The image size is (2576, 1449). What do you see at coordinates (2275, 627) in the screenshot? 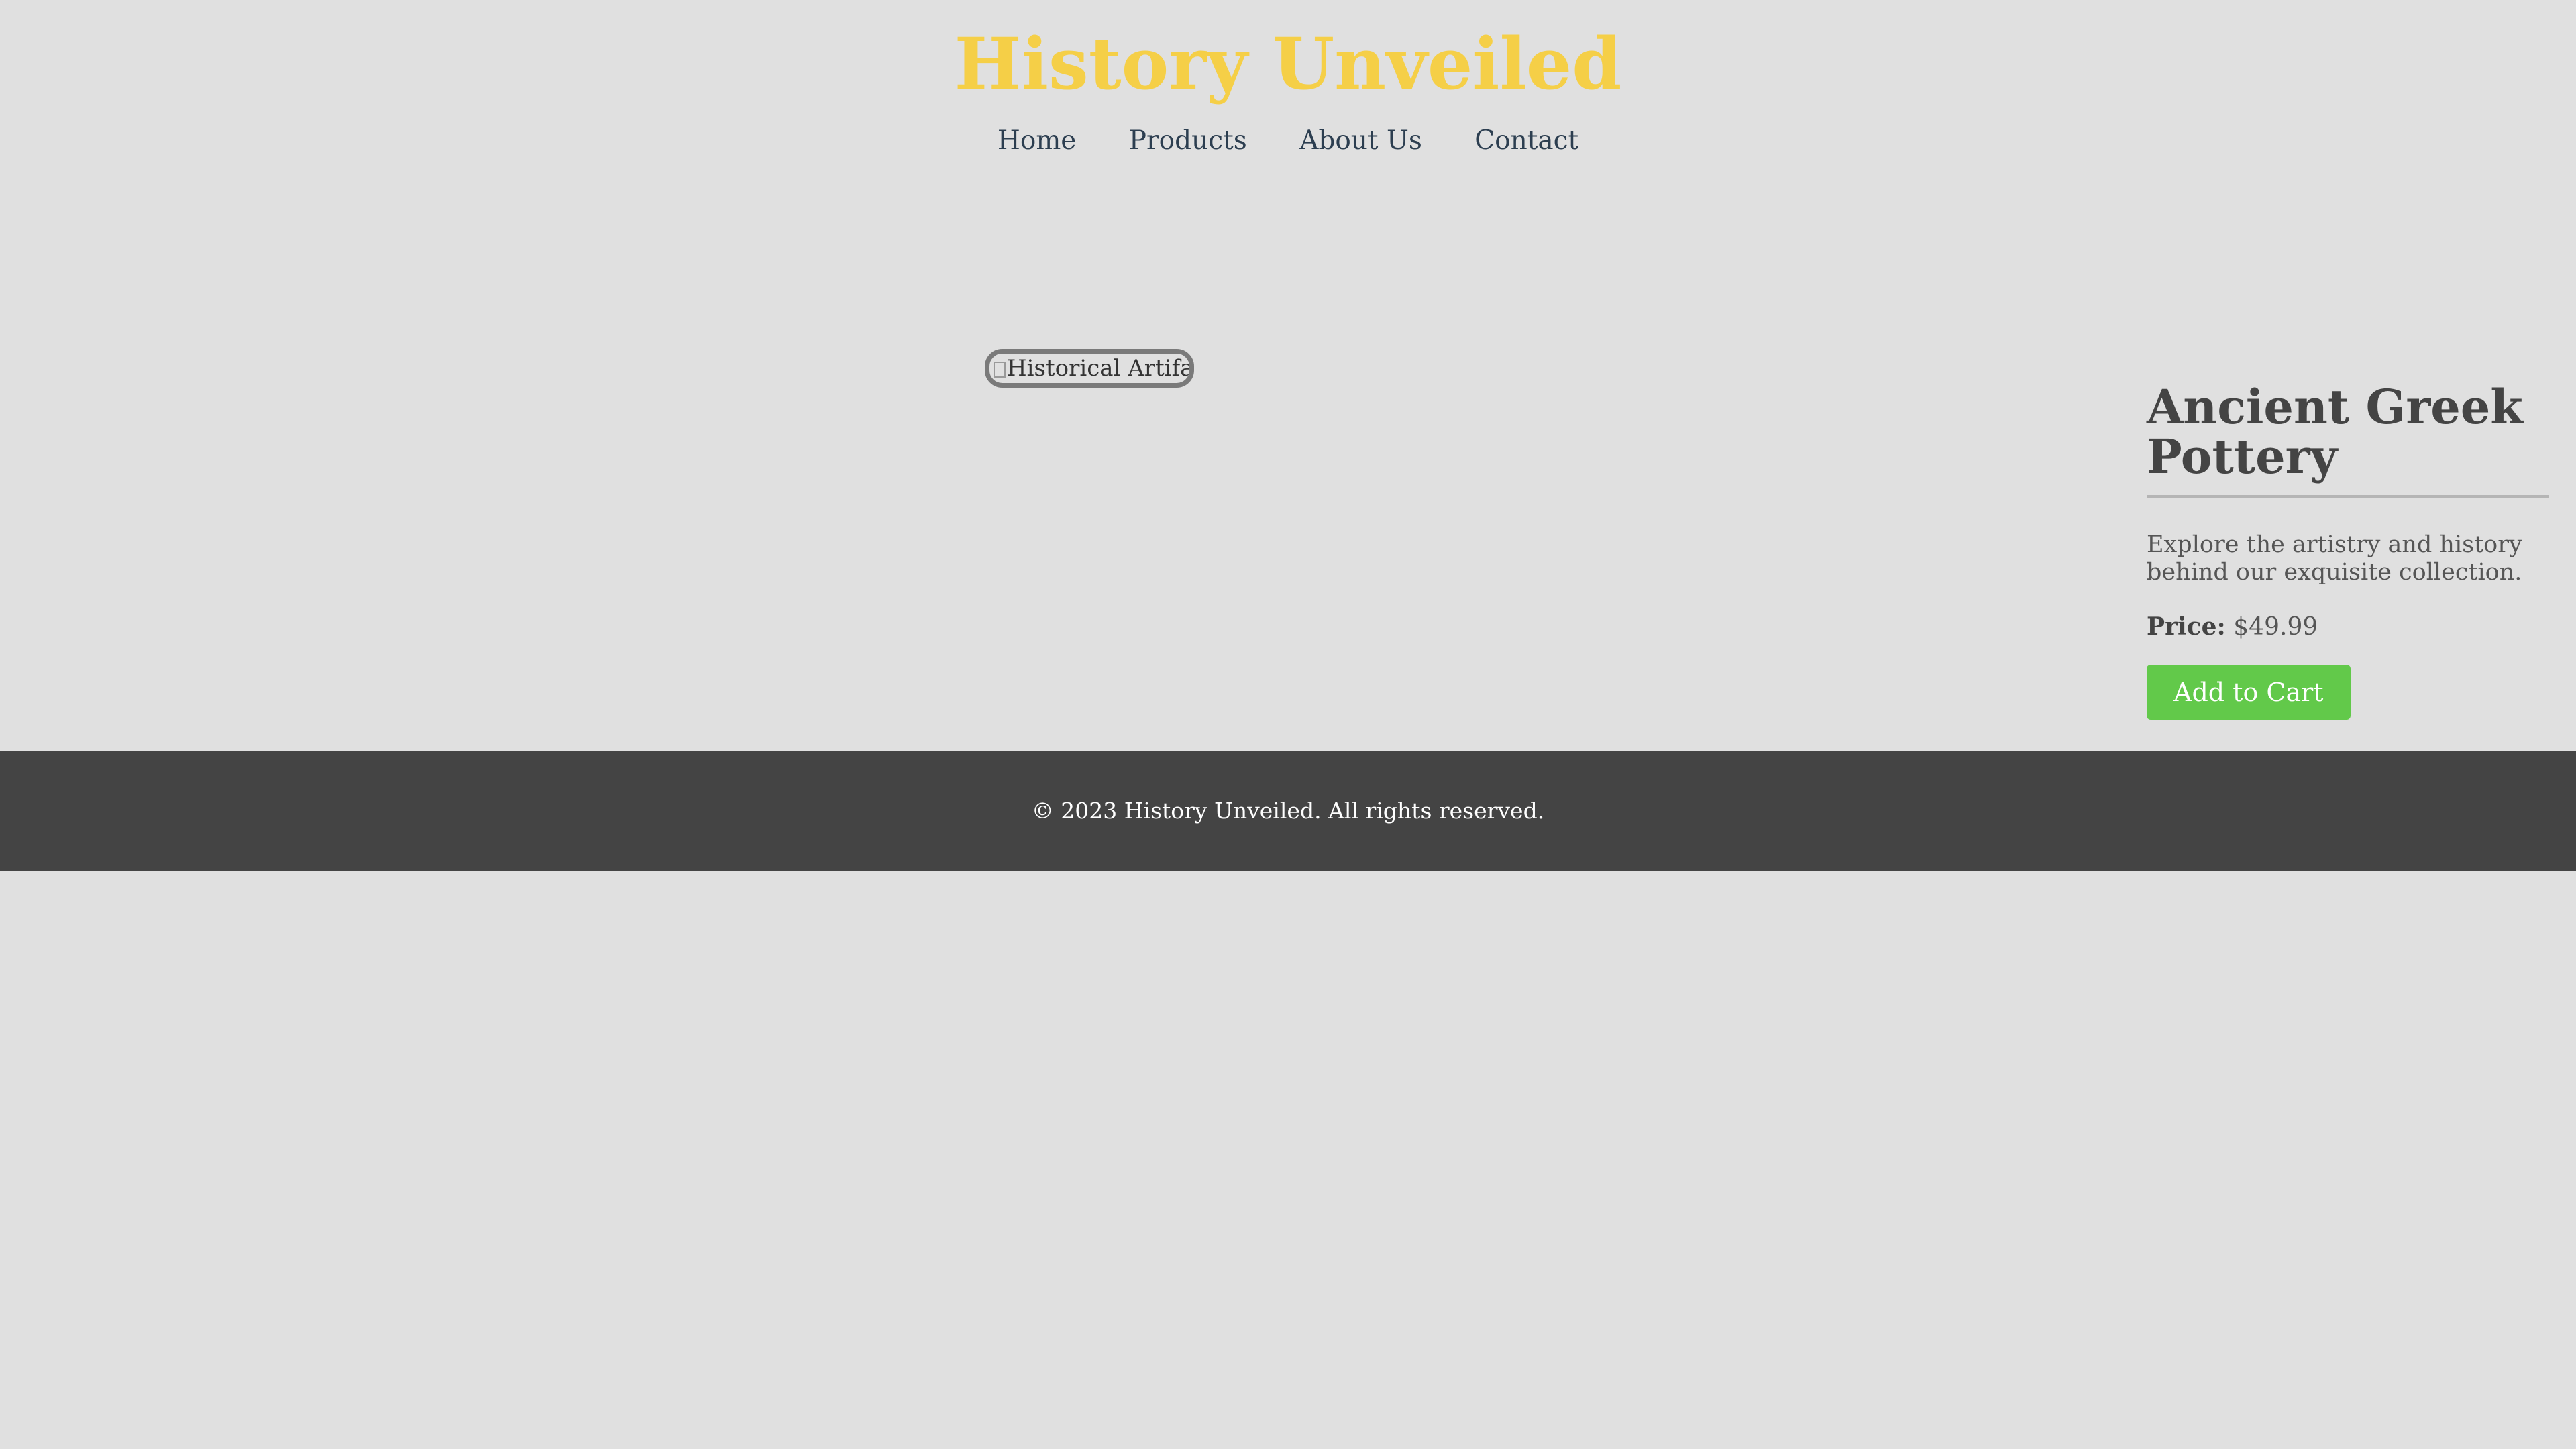
I see `price-value: $49.99` at bounding box center [2275, 627].